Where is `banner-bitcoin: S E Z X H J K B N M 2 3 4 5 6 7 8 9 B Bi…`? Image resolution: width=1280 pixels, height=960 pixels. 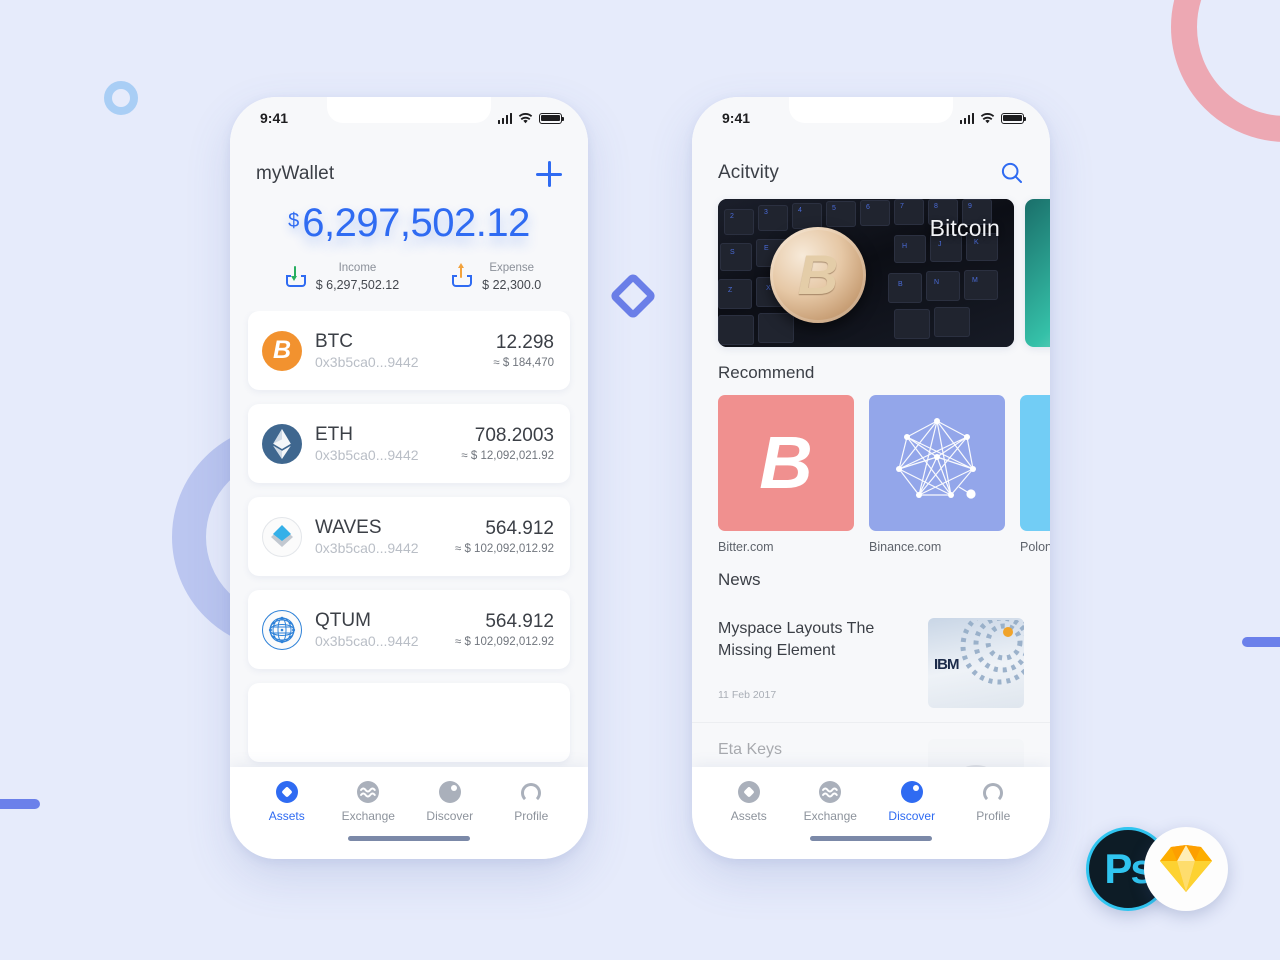 banner-bitcoin: S E Z X H J K B N M 2 3 4 5 6 7 8 9 B Bi… is located at coordinates (866, 273).